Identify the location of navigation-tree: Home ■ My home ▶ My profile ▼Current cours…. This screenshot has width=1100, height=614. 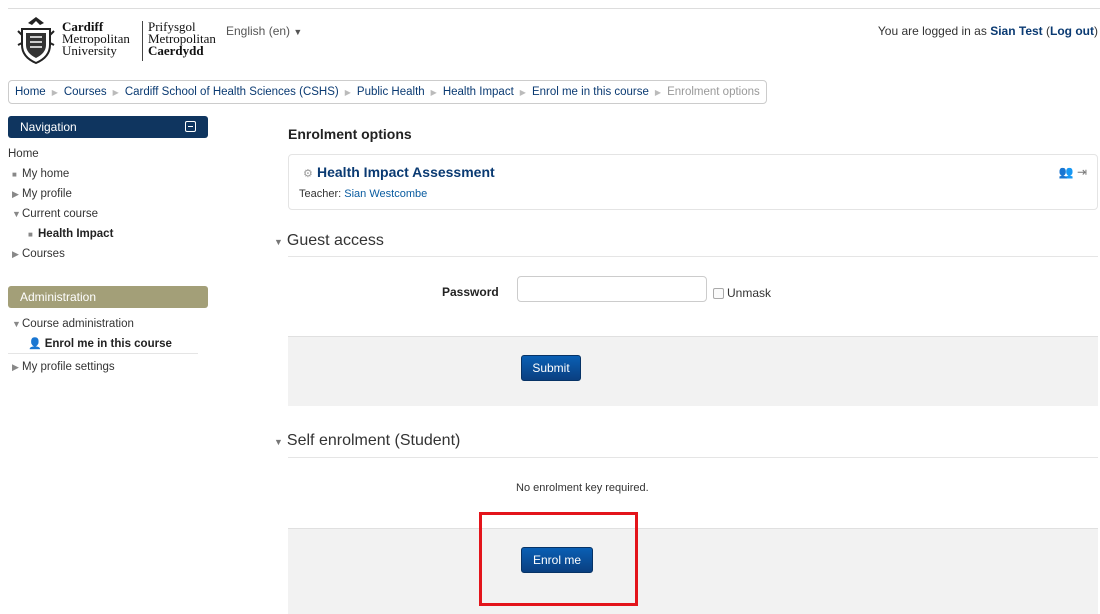
(108, 203).